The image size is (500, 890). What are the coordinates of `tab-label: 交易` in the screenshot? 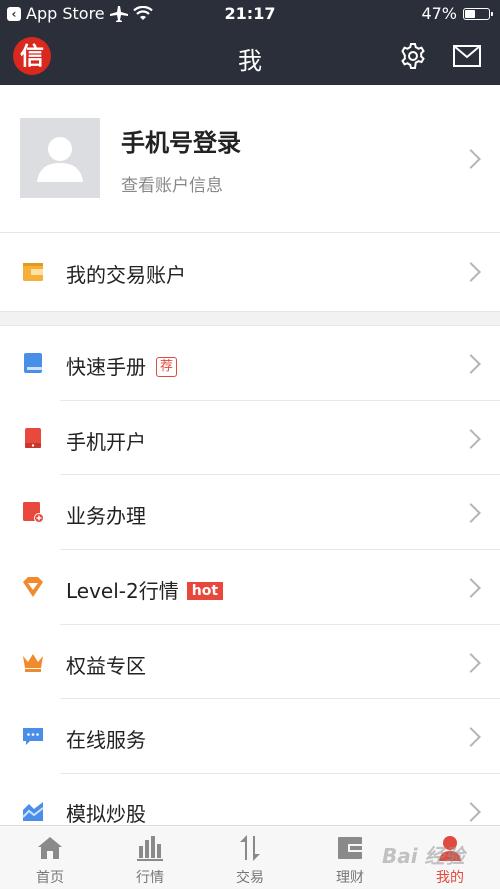 It's located at (250, 878).